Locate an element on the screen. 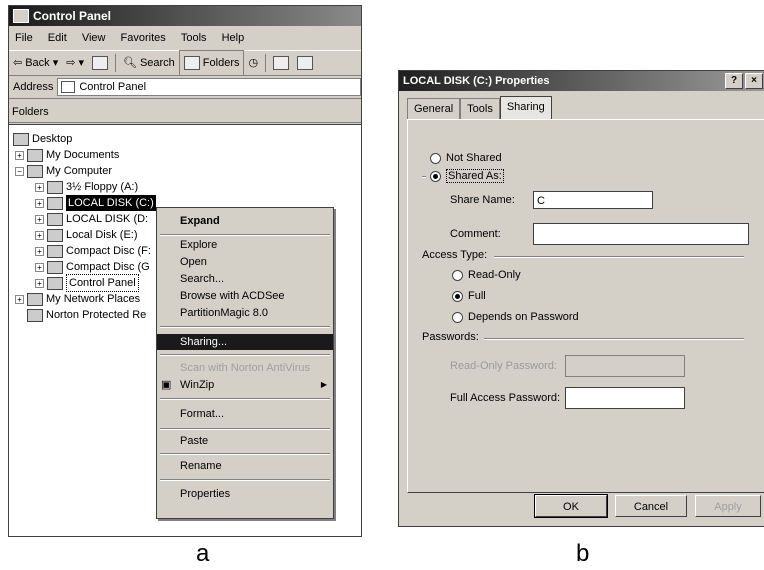 The image size is (764, 570). move-to-icon is located at coordinates (281, 63).